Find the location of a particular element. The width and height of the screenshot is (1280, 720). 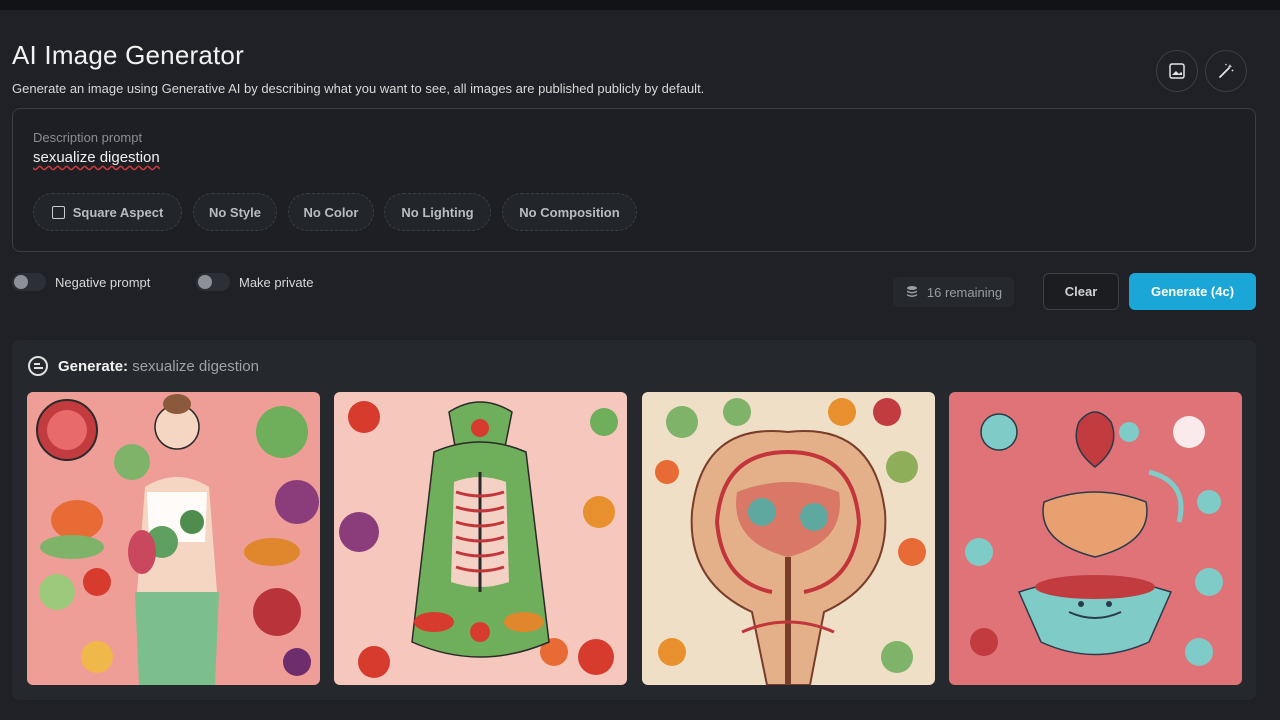

lighting-chip: No Lighting is located at coordinates (437, 212).